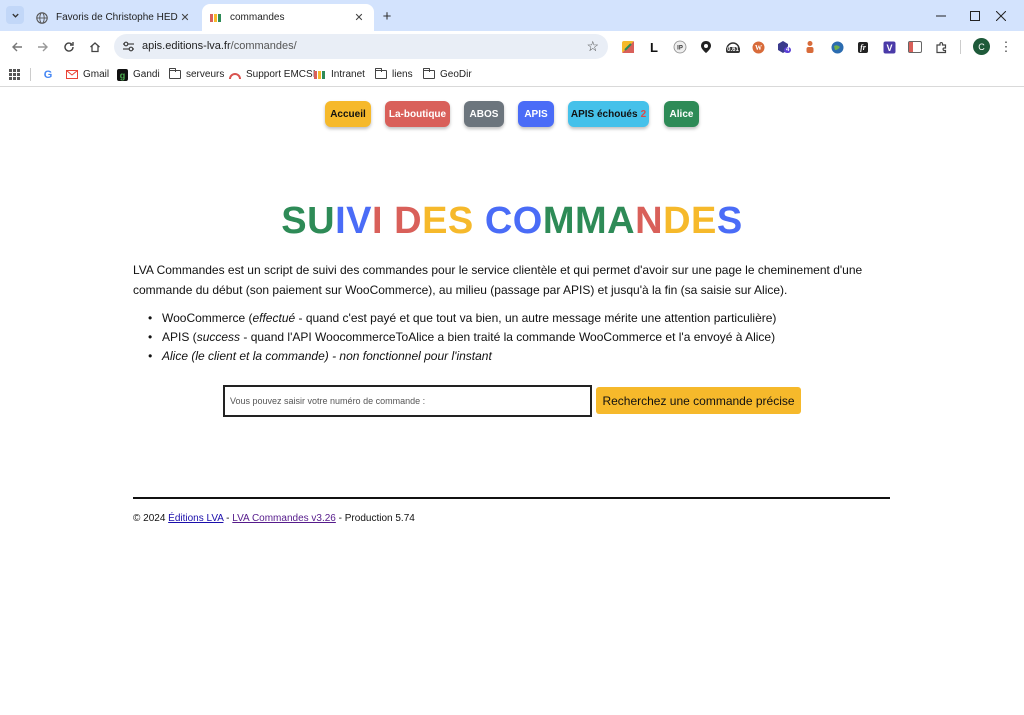  What do you see at coordinates (1006, 47) in the screenshot?
I see `menu-kebab-icon: ⋮` at bounding box center [1006, 47].